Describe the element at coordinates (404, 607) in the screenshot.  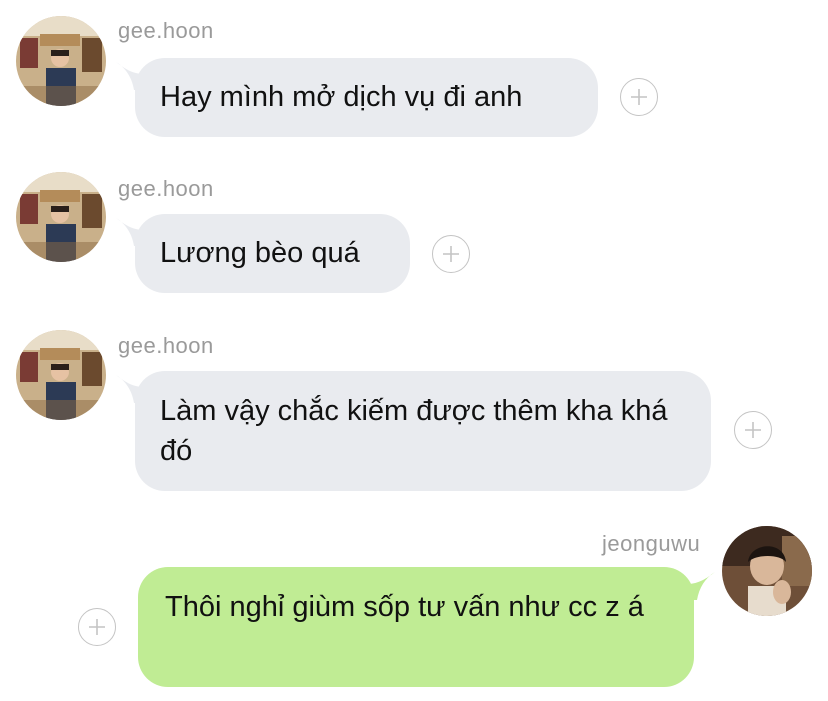
I see `message-text: Thôi nghỉ giùm sốp tư vấn như cc z á` at that location.